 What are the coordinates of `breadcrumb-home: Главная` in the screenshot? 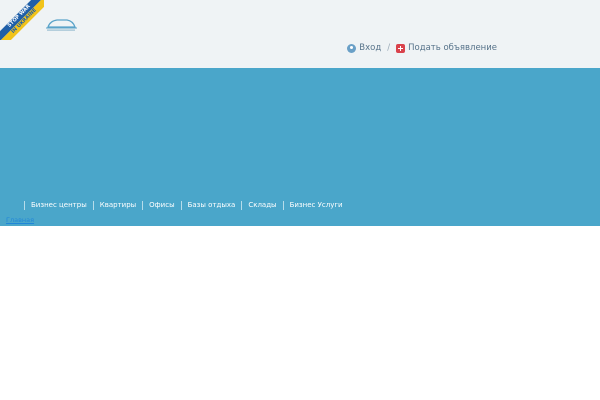 It's located at (20, 220).